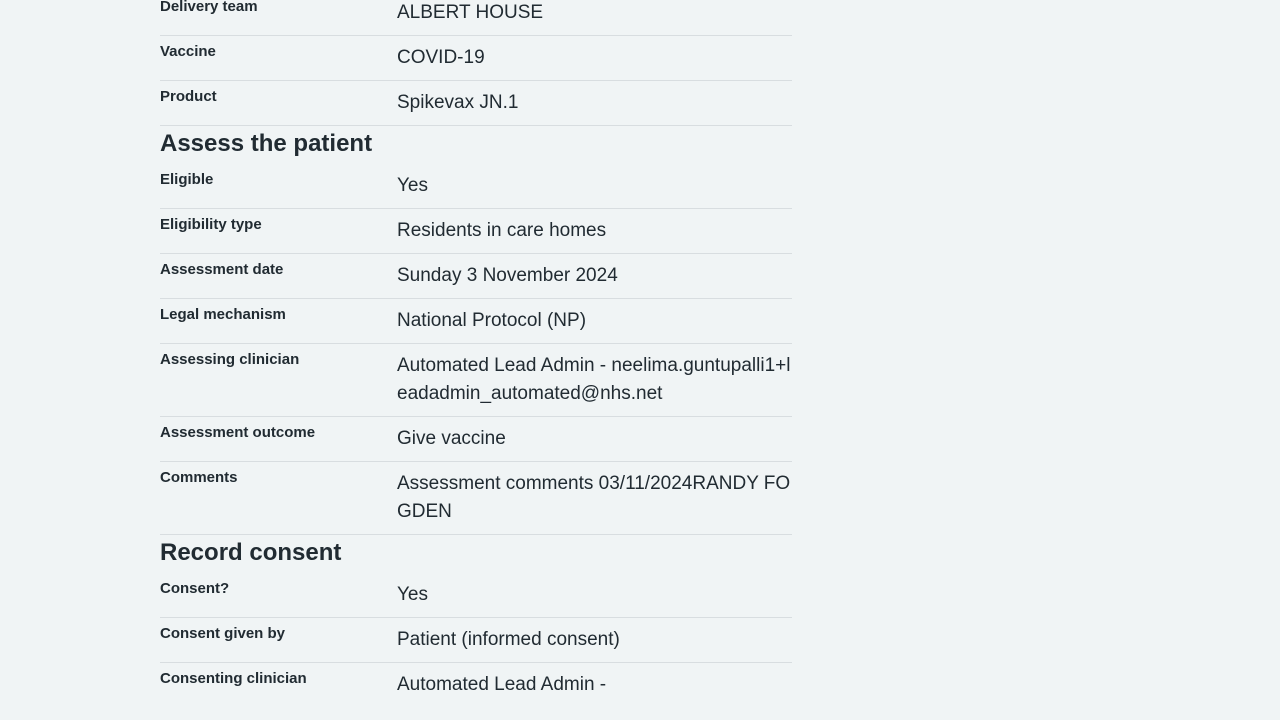 This screenshot has height=720, width=1280. Describe the element at coordinates (502, 230) in the screenshot. I see `summary-value: Residents in care homes` at that location.